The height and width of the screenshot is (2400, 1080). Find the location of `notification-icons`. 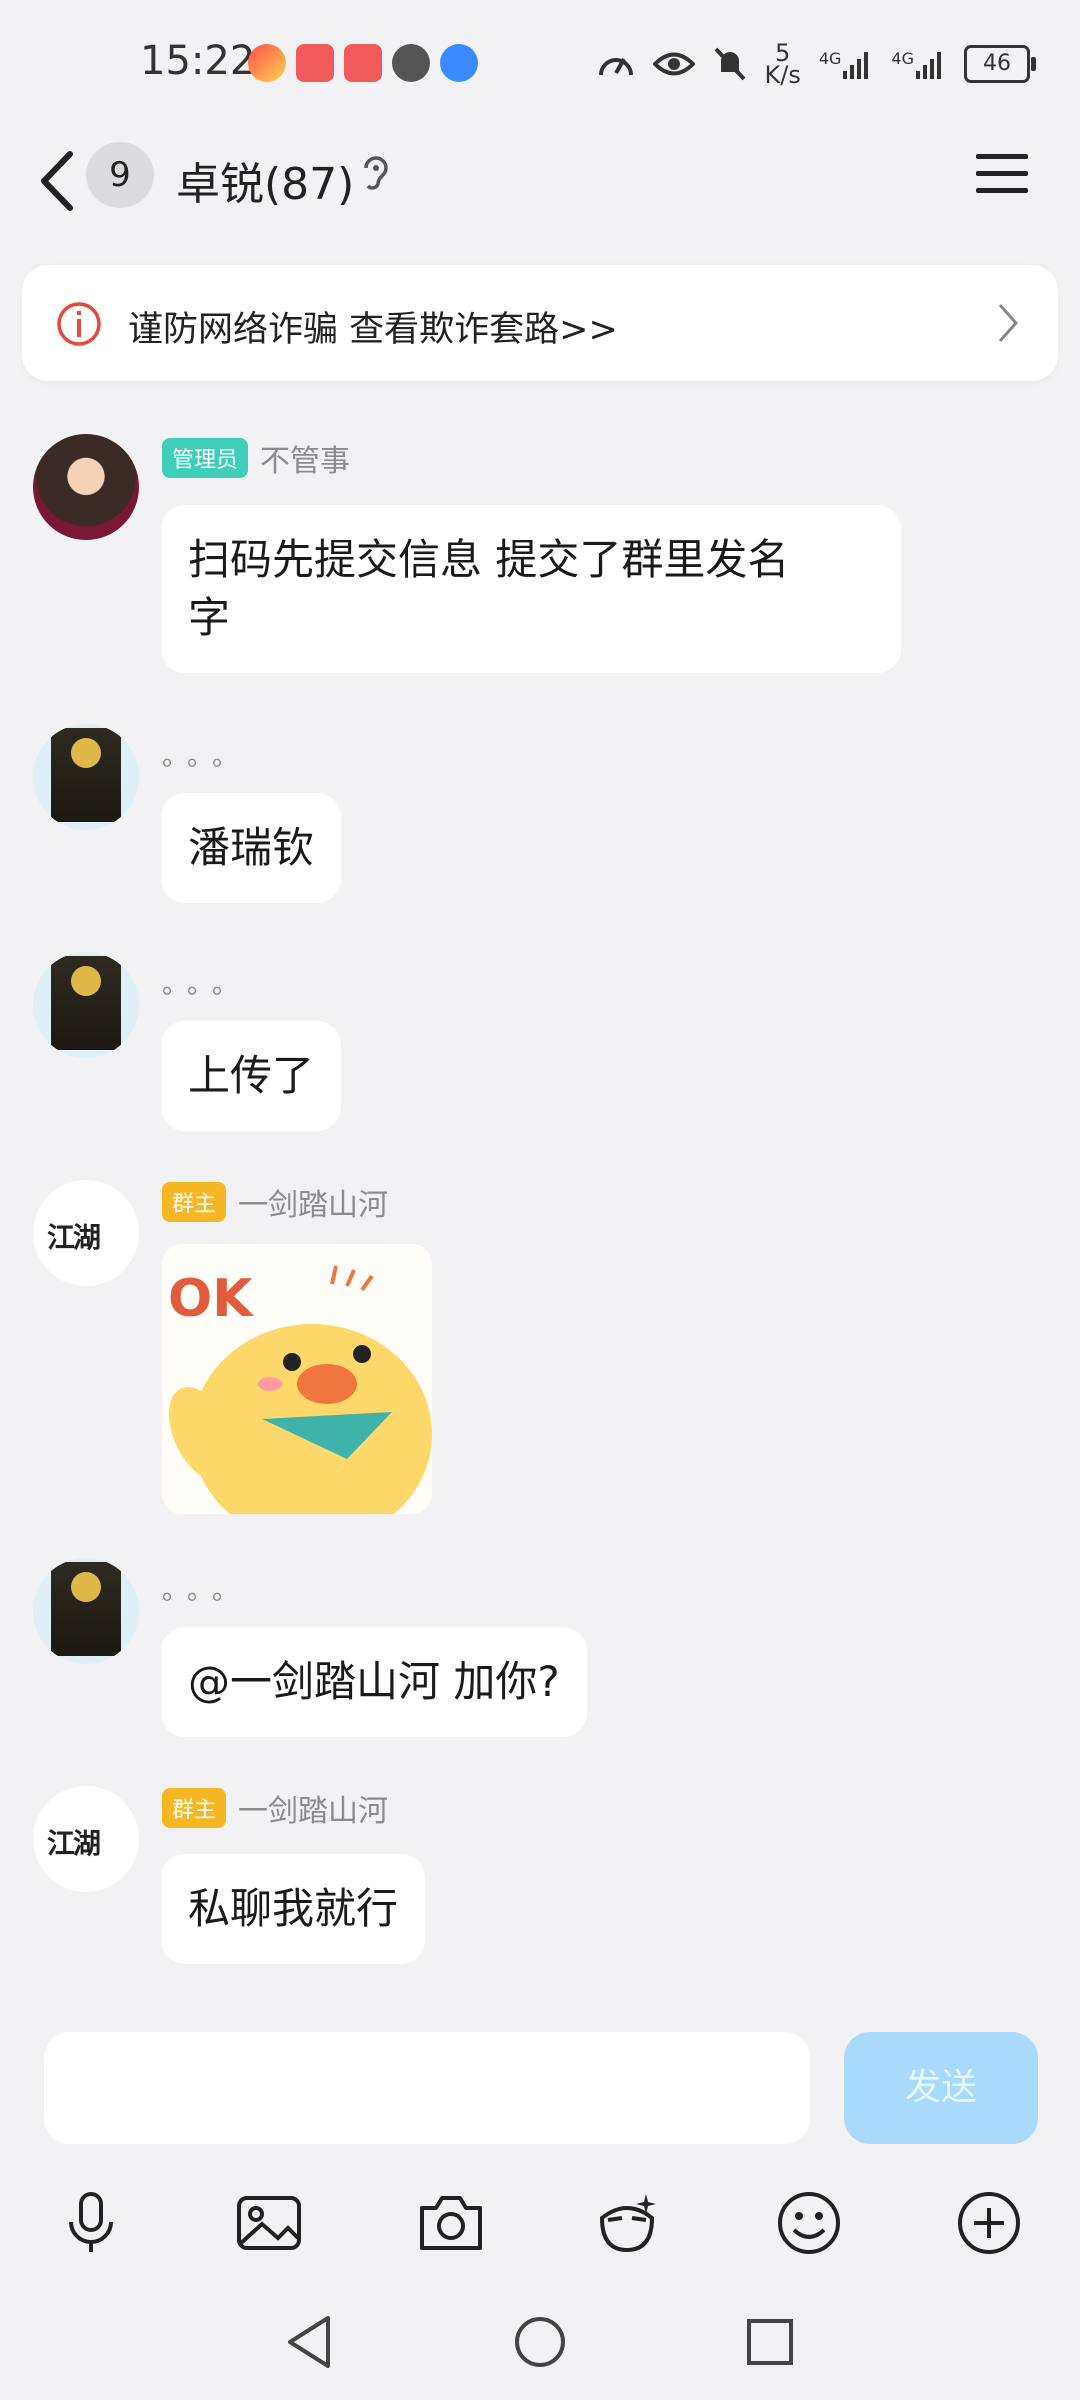

notification-icons is located at coordinates (363, 63).